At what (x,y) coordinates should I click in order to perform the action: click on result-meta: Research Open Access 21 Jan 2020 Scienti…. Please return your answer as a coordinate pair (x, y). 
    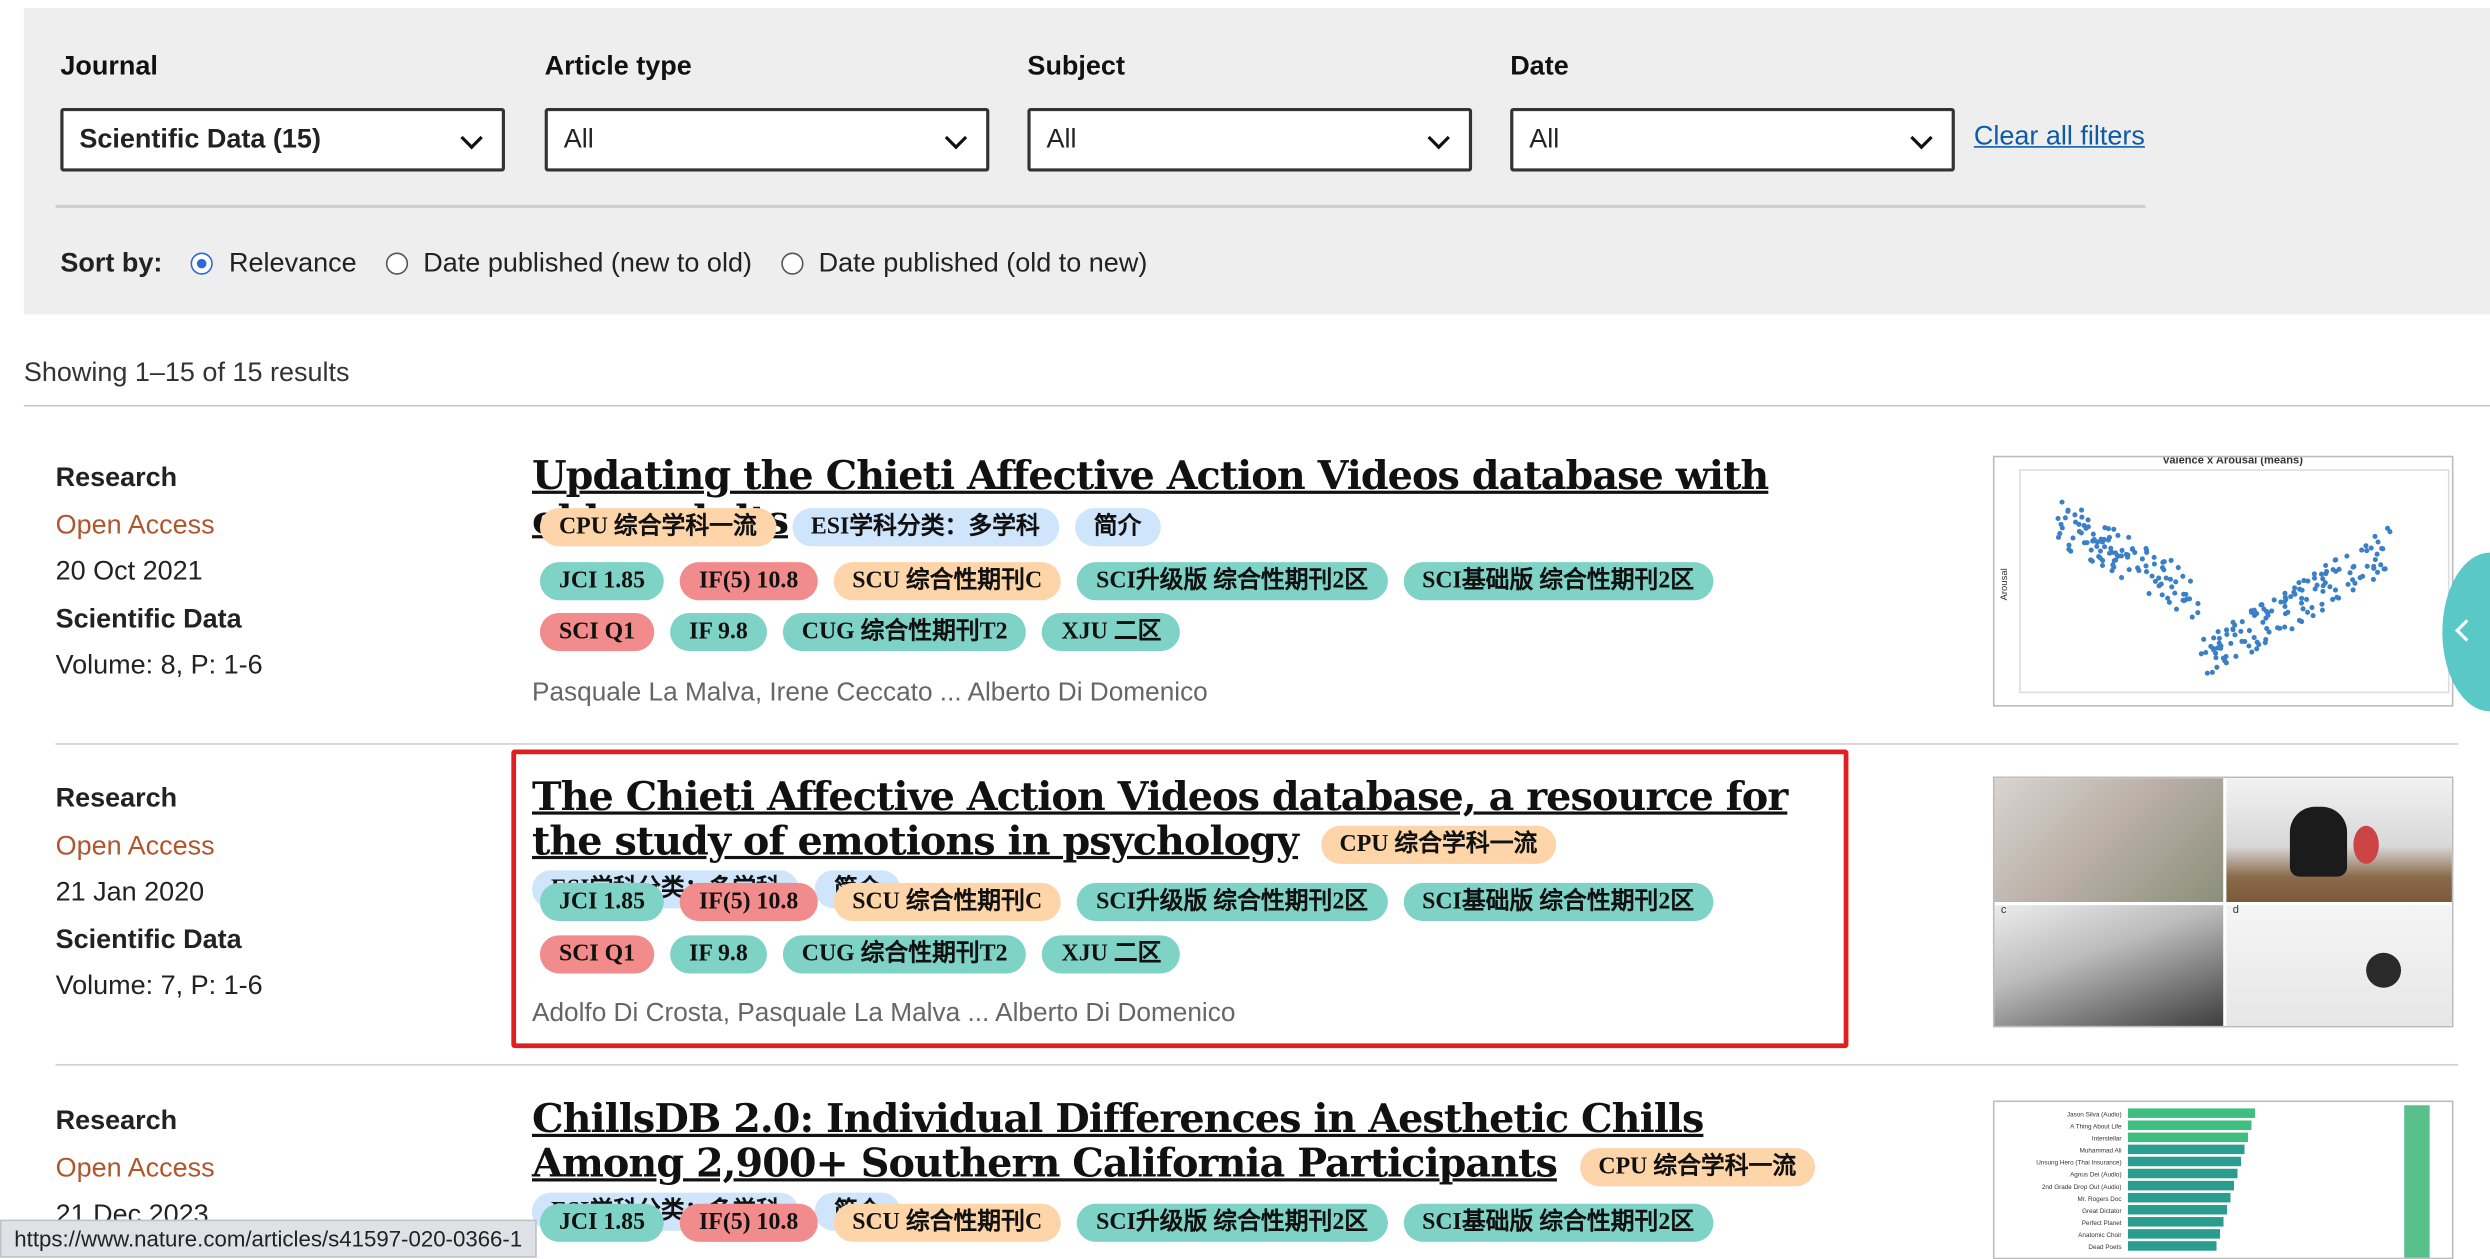
    Looking at the image, I should click on (159, 892).